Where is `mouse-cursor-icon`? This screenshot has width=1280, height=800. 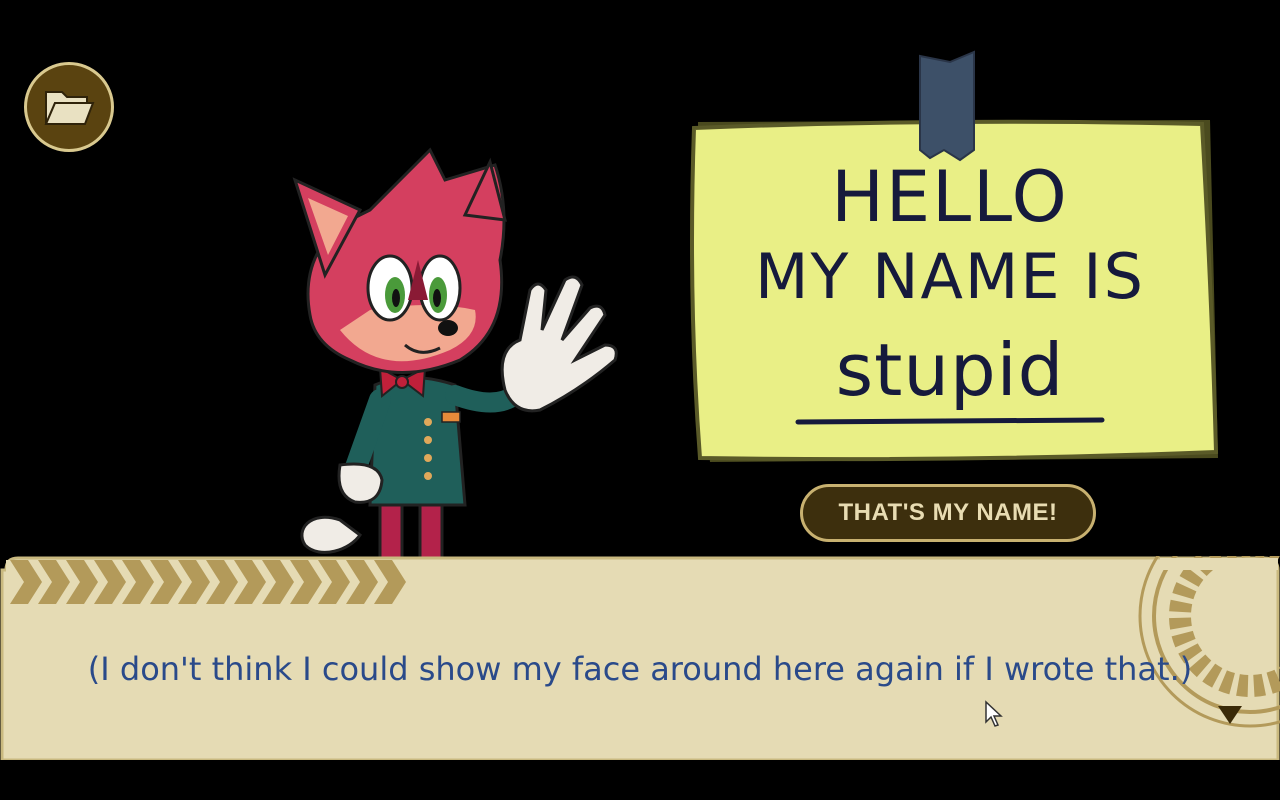
mouse-cursor-icon is located at coordinates (994, 713).